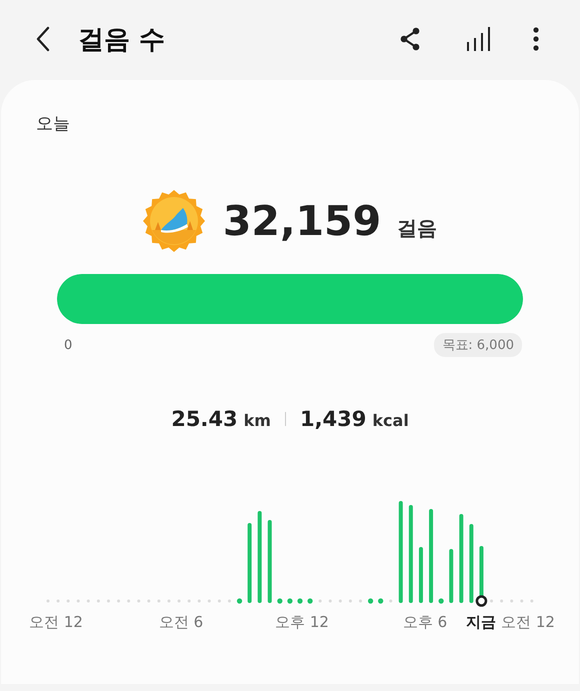 Image resolution: width=580 pixels, height=691 pixels. What do you see at coordinates (43, 39) in the screenshot?
I see `back-icon` at bounding box center [43, 39].